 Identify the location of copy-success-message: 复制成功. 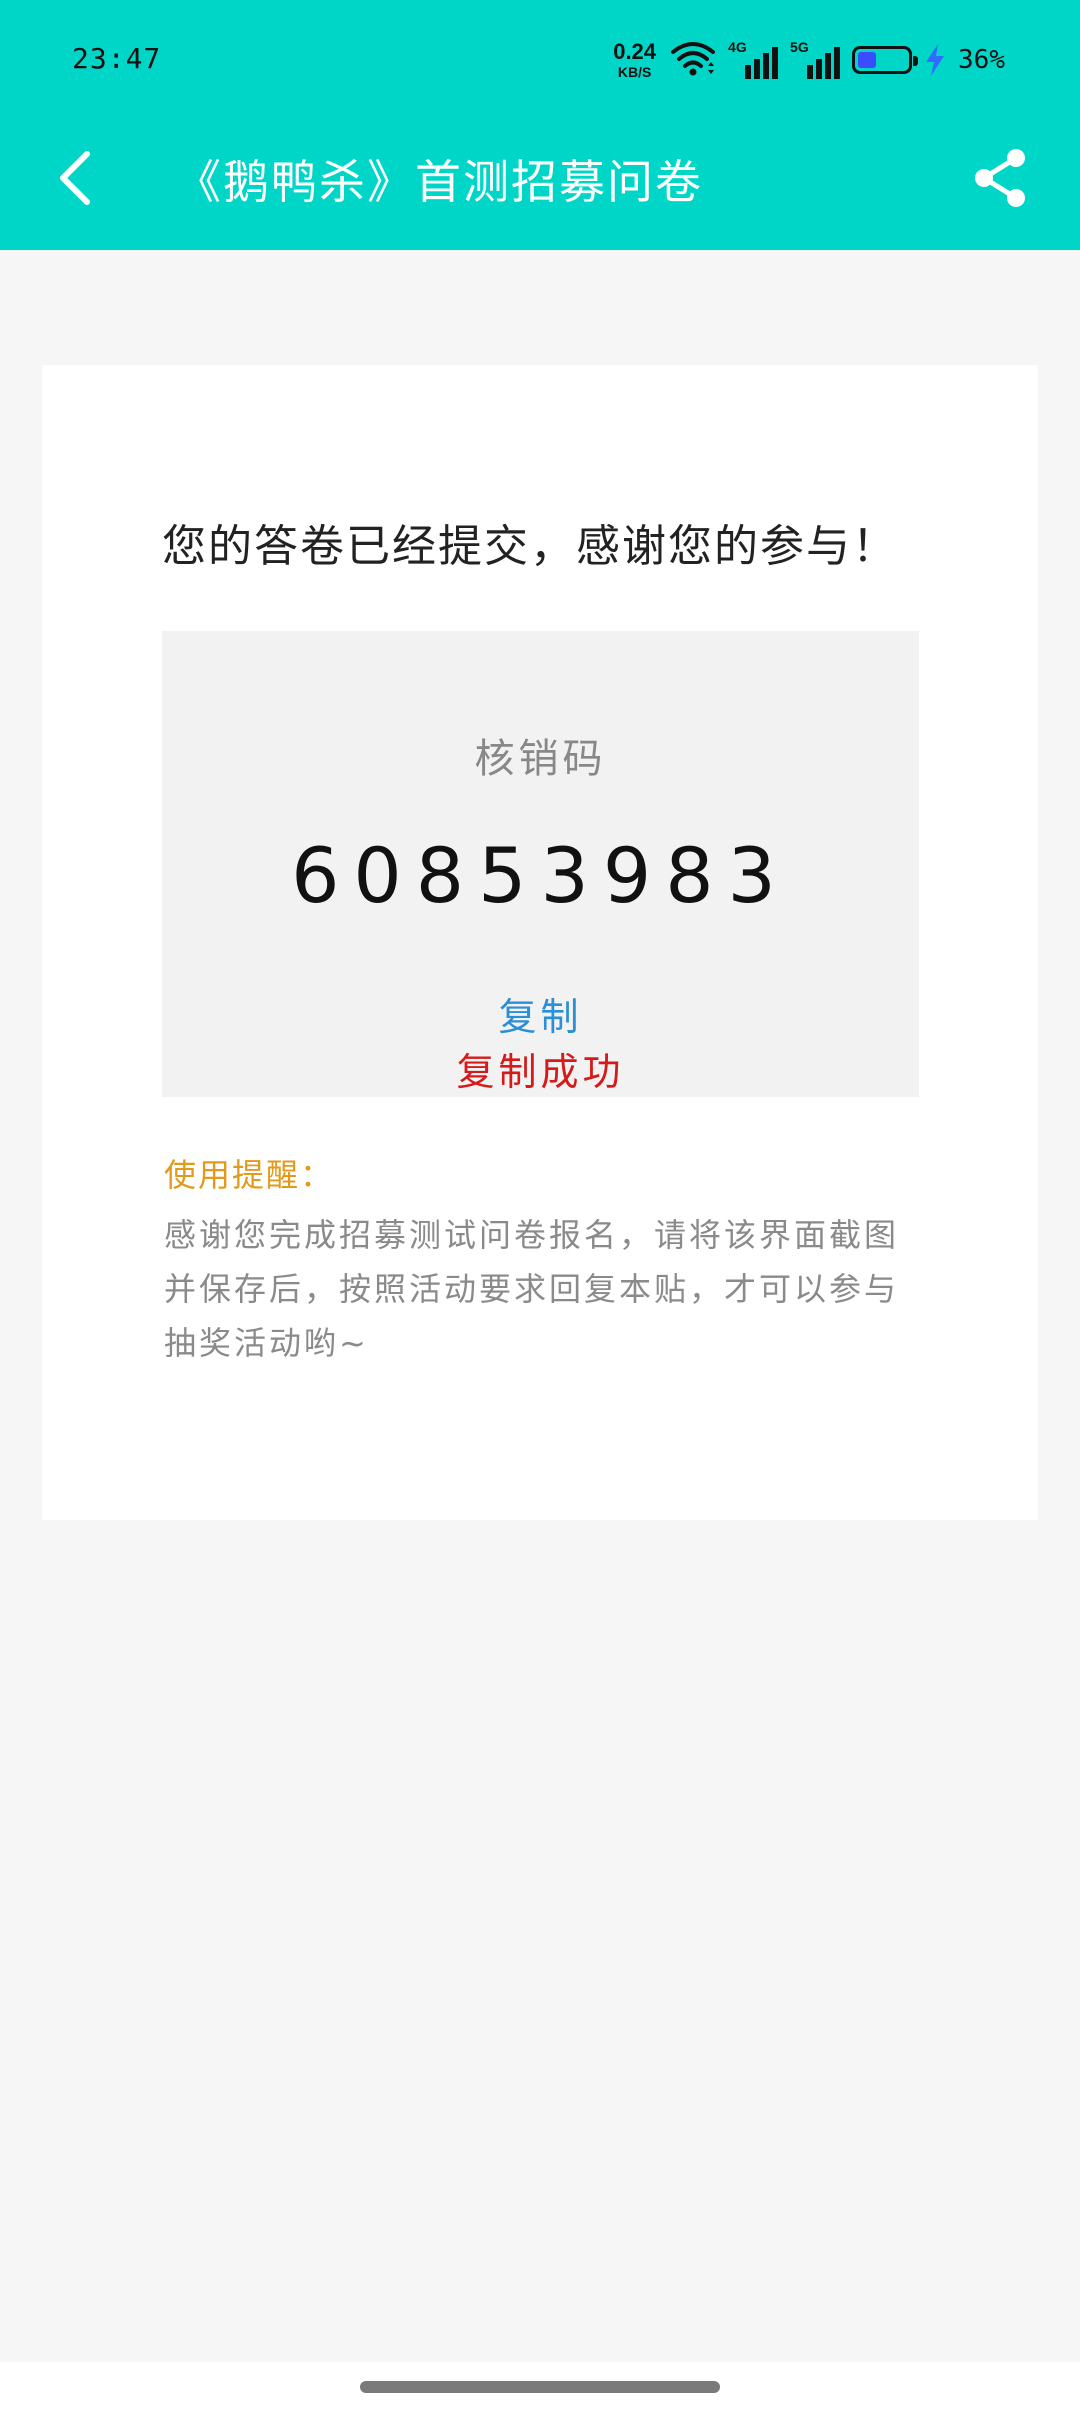
(540, 1072).